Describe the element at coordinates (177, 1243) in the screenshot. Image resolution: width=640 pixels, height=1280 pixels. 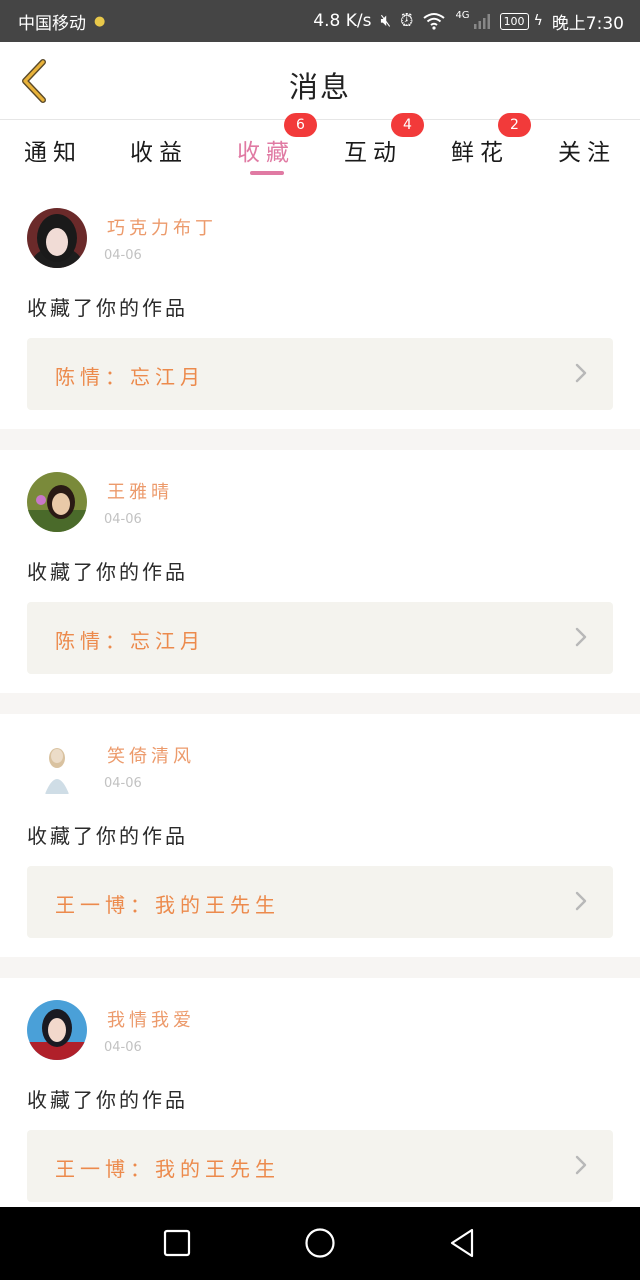
I see `recent-apps-button` at that location.